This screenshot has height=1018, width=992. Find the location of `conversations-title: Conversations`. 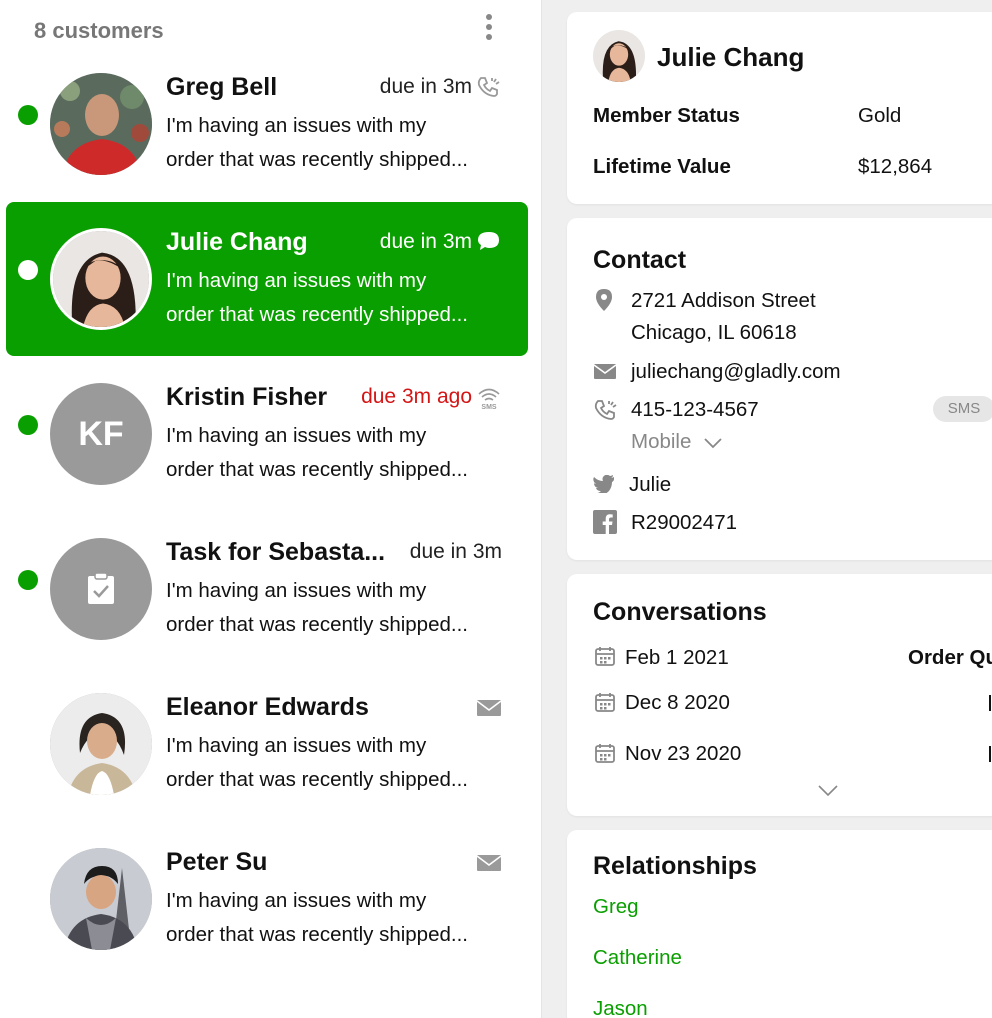

conversations-title: Conversations is located at coordinates (680, 612).